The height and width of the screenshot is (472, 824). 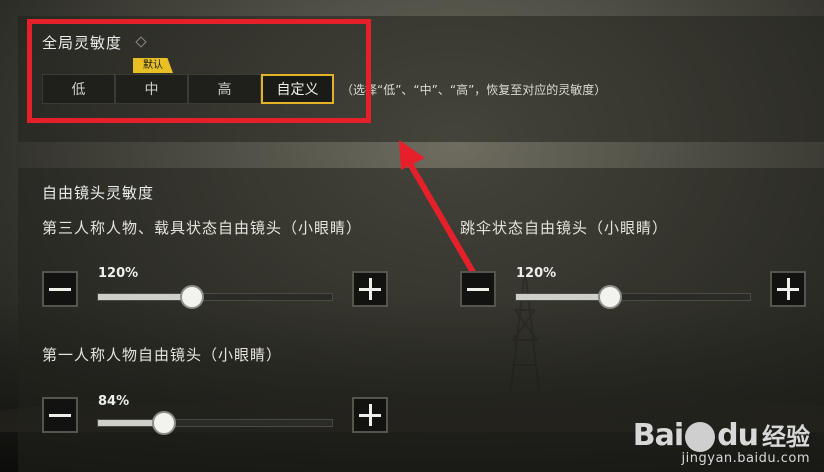 I want to click on third-person-value: 120%, so click(x=118, y=273).